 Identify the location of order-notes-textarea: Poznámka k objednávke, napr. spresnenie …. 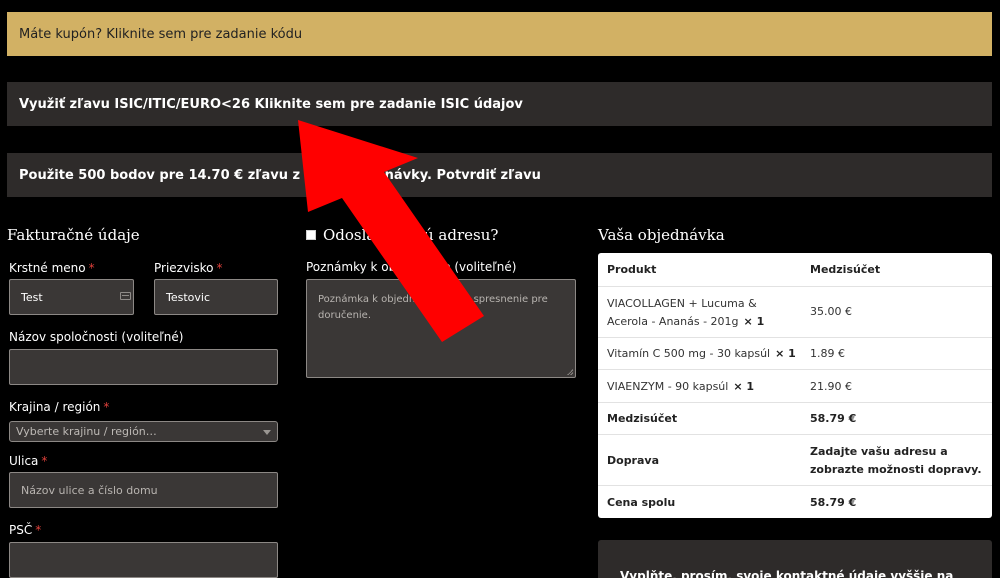
(441, 328).